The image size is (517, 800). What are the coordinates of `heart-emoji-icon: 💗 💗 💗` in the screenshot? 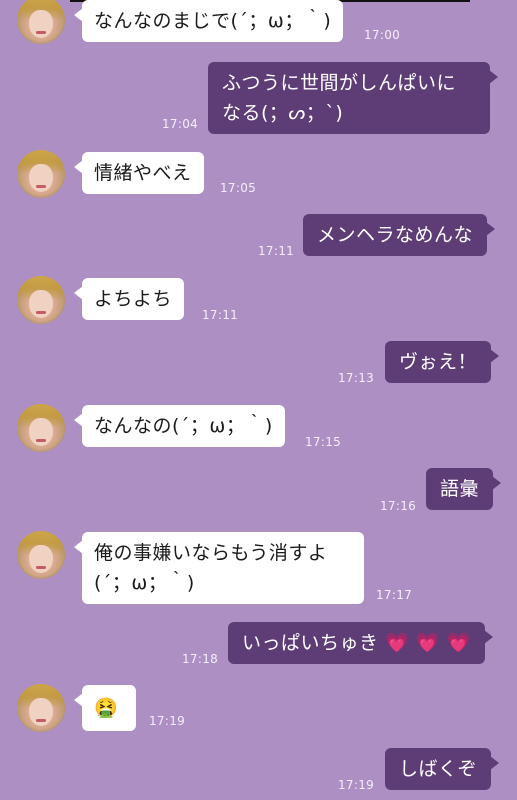 It's located at (428, 643).